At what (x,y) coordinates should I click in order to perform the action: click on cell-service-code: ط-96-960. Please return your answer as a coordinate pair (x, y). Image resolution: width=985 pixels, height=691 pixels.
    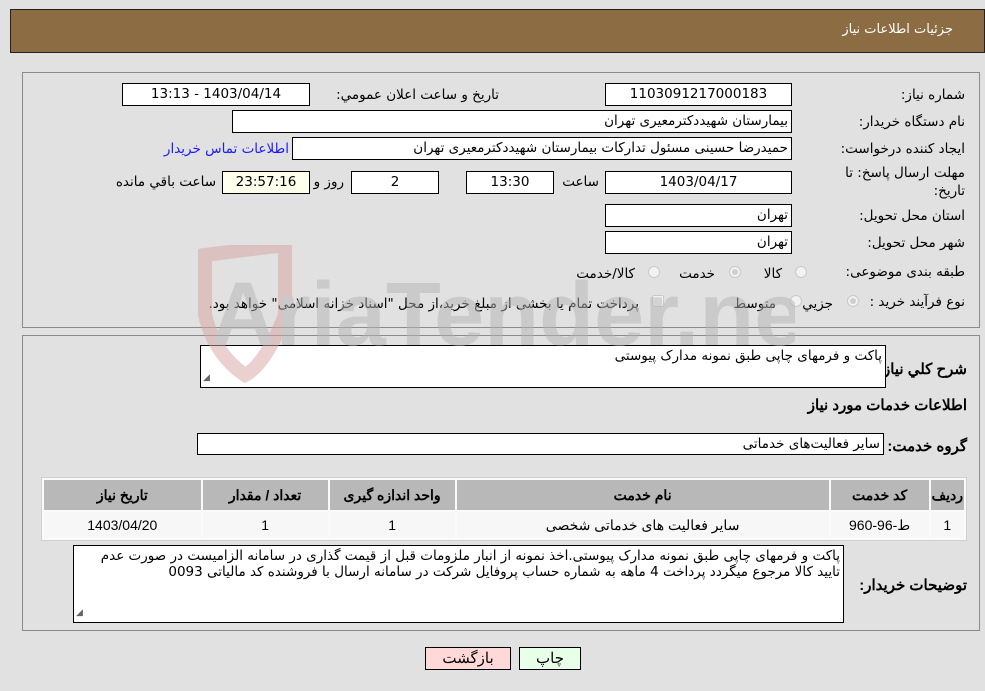
    Looking at the image, I should click on (879, 525).